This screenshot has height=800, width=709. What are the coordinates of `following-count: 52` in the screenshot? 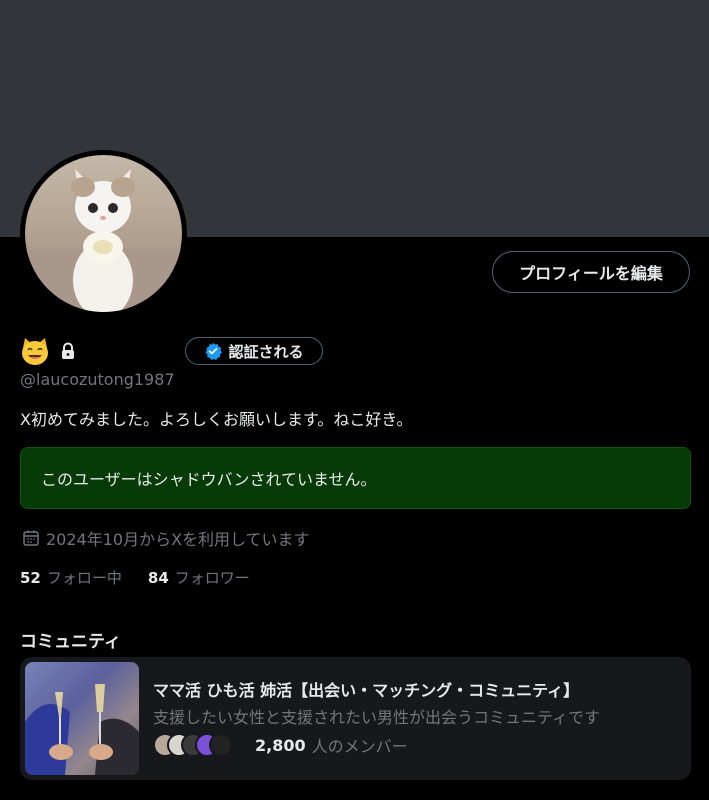 It's located at (30, 578).